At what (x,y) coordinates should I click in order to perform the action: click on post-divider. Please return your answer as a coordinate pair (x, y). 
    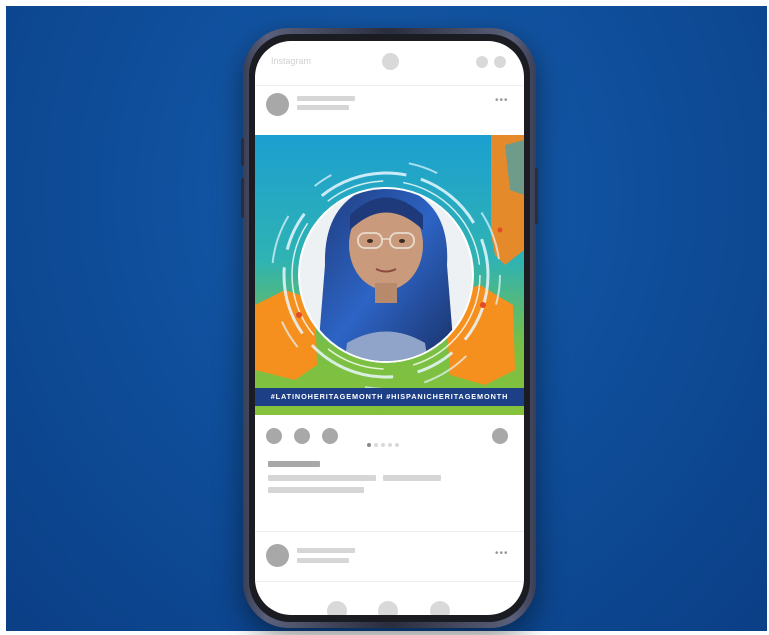
    Looking at the image, I should click on (389, 531).